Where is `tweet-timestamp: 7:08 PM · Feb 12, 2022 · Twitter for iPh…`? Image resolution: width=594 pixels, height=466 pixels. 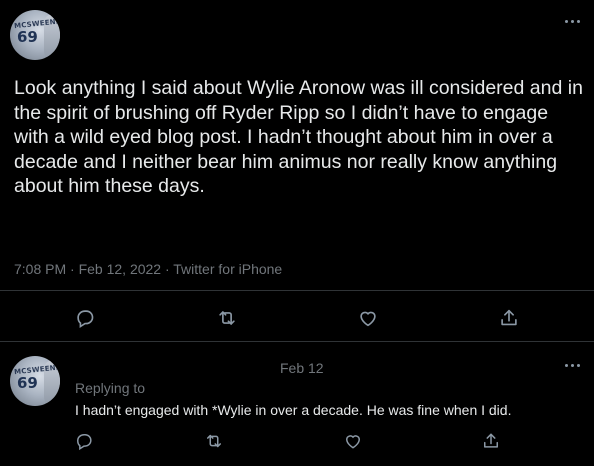 tweet-timestamp: 7:08 PM · Feb 12, 2022 · Twitter for iPh… is located at coordinates (148, 269).